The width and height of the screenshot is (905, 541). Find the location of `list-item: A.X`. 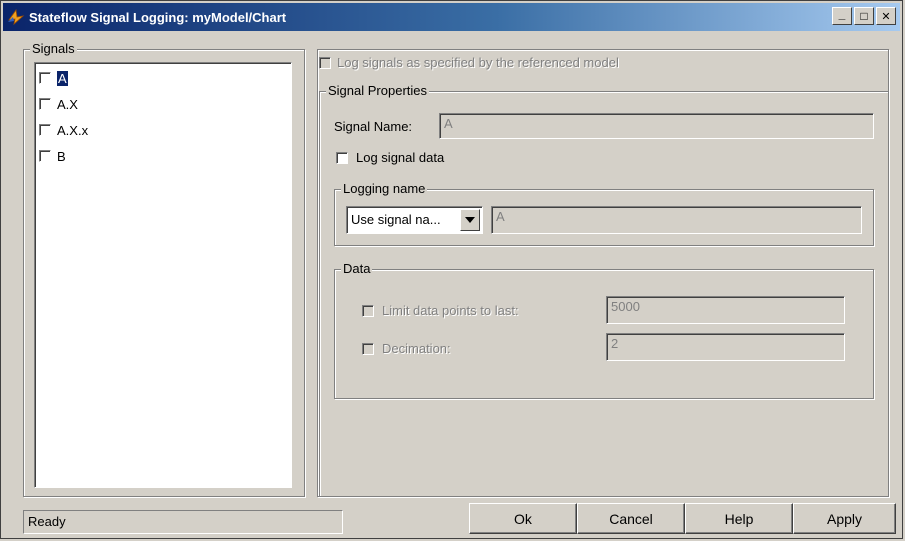

list-item: A.X is located at coordinates (58, 104).